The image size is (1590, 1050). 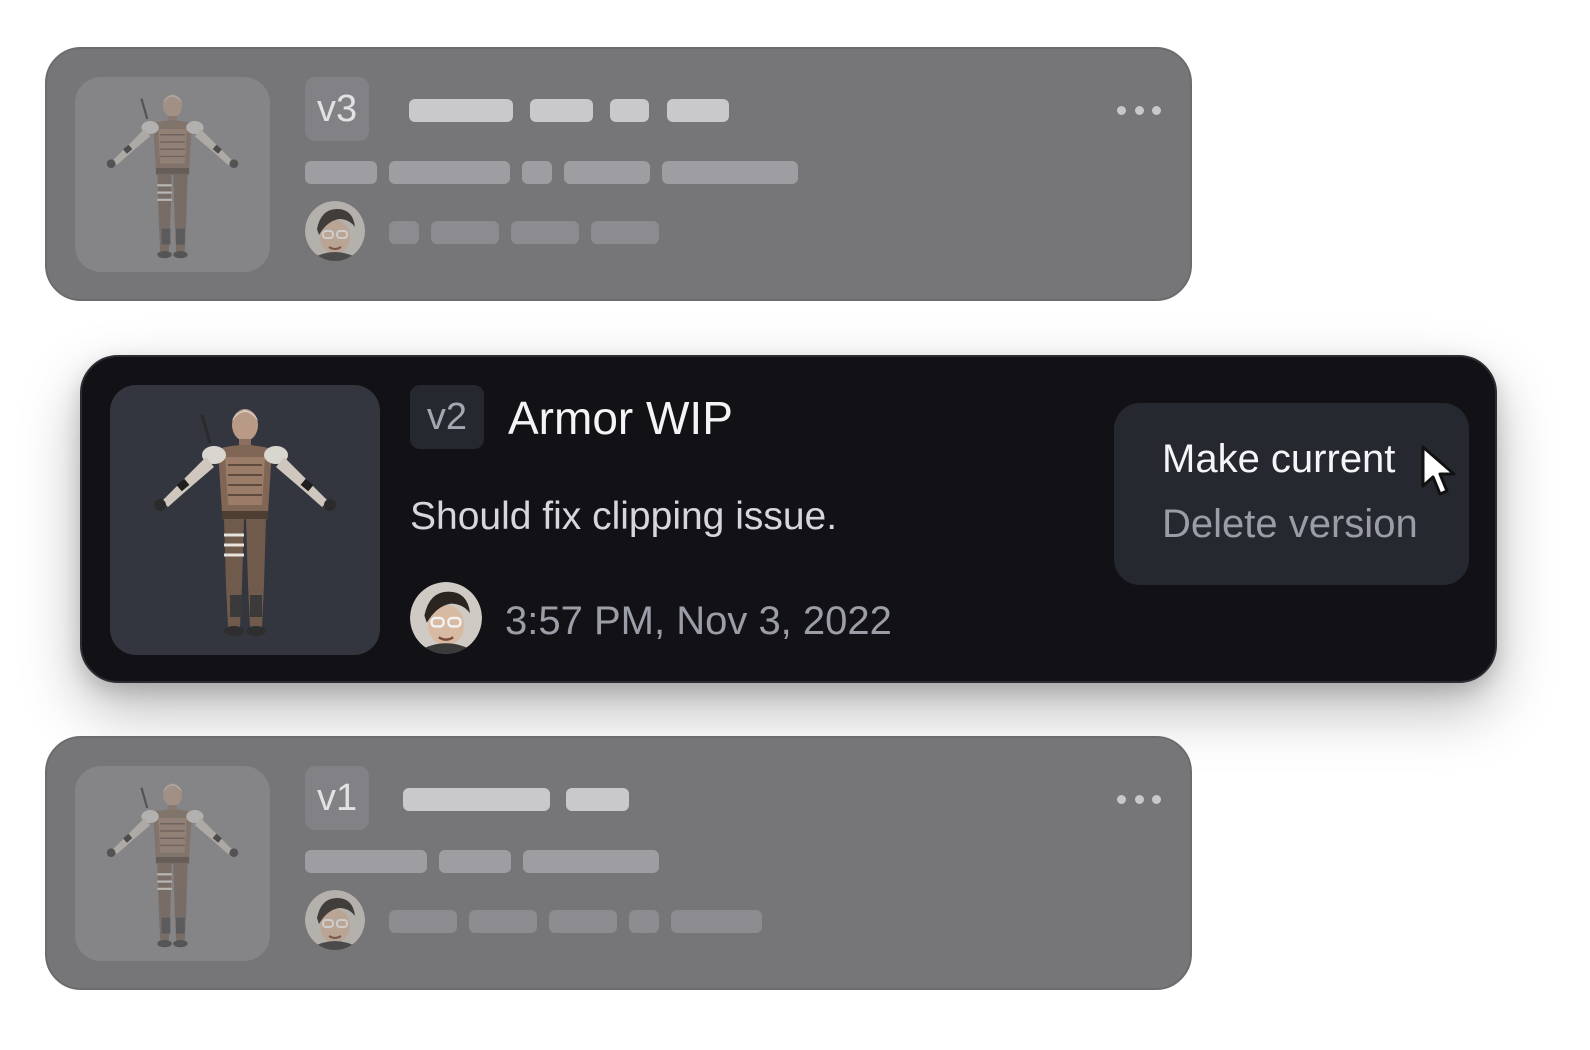 I want to click on version-description: Should fix clipping issue., so click(x=624, y=516).